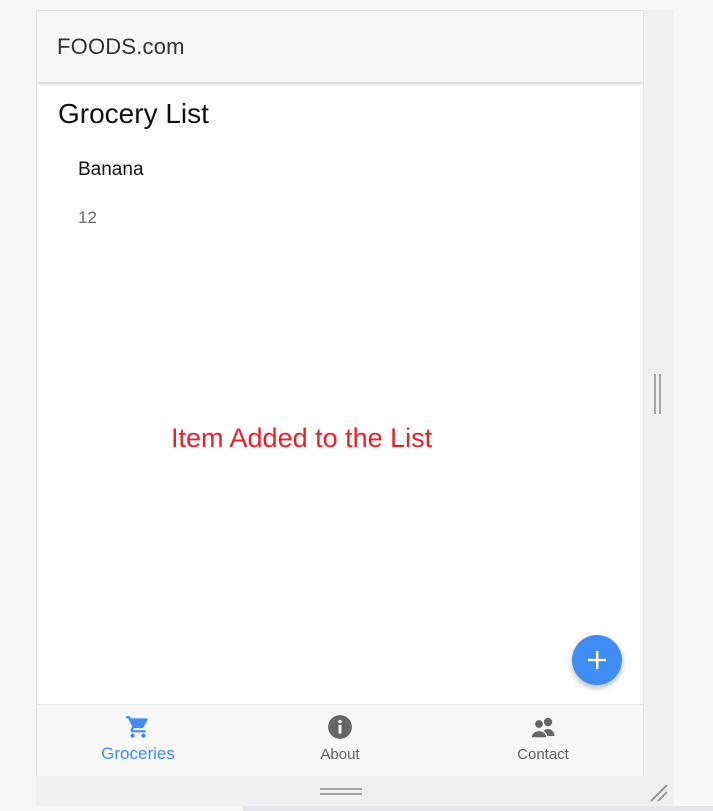 Image resolution: width=713 pixels, height=811 pixels. Describe the element at coordinates (340, 754) in the screenshot. I see `nav-label-about: About` at that location.